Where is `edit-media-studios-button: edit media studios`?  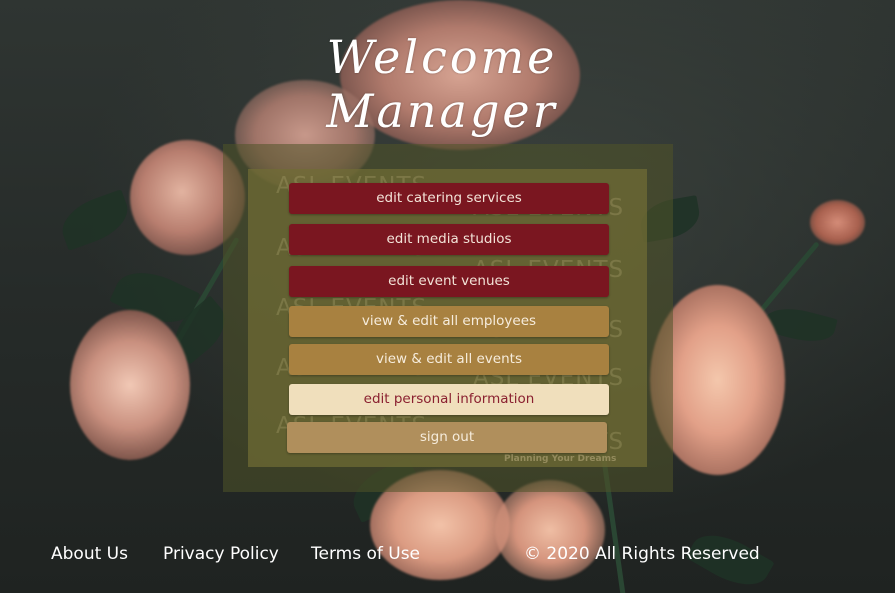
edit-media-studios-button: edit media studios is located at coordinates (449, 239).